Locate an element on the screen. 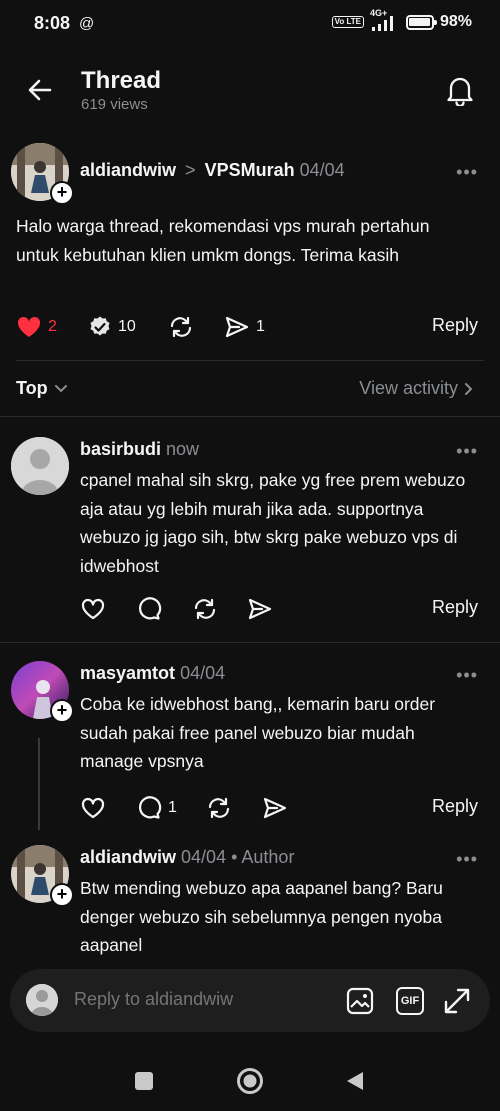 The image size is (500, 1111). status-icons: Vo LTE 4G+ 98% is located at coordinates (401, 20).